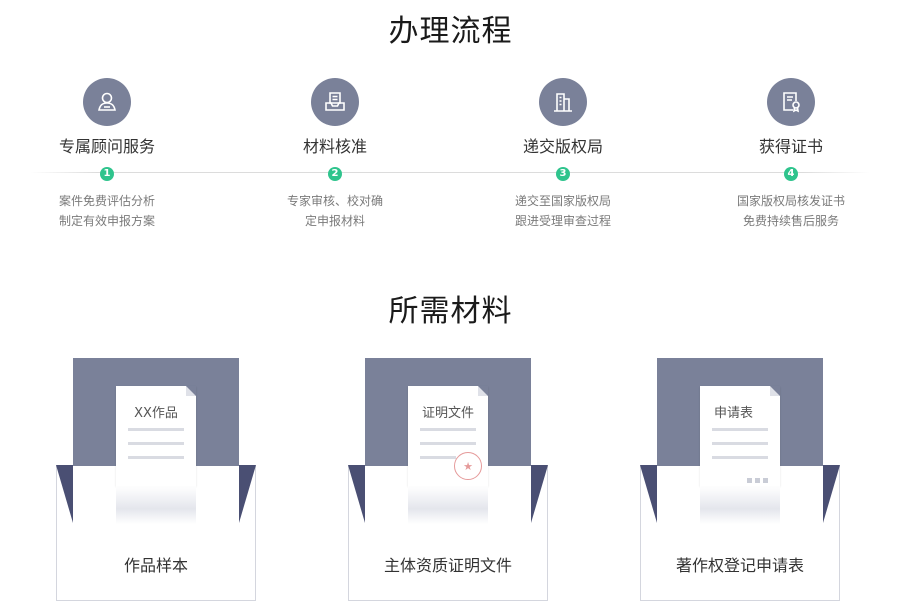 This screenshot has width=901, height=609. I want to click on material-card-application-form: 申请表 著作权登记申请表, so click(740, 480).